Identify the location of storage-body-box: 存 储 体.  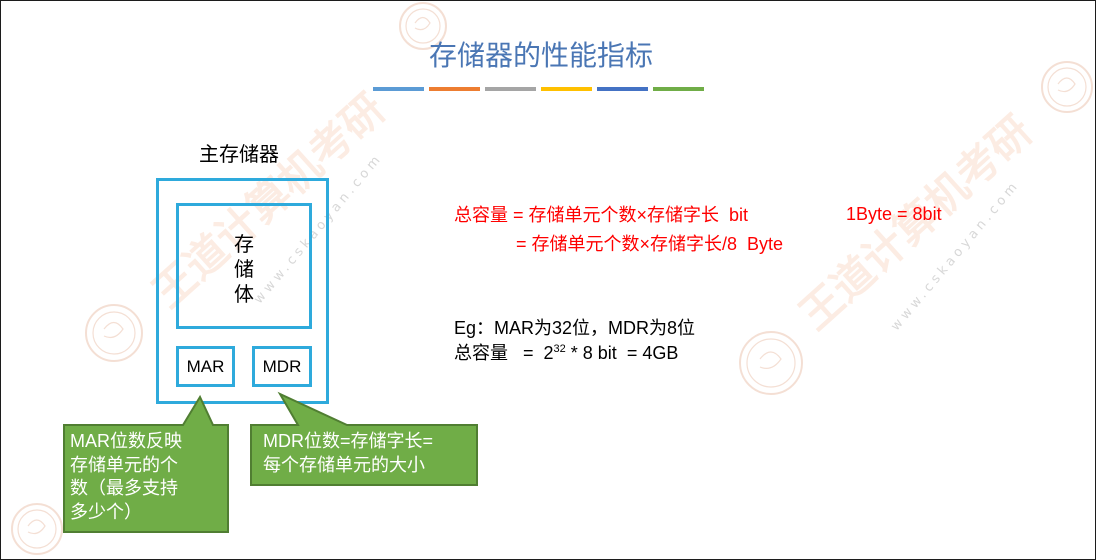
(244, 266).